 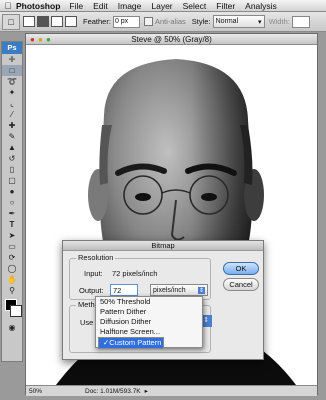 What do you see at coordinates (97, 21) in the screenshot?
I see `feather-label: Feather:` at bounding box center [97, 21].